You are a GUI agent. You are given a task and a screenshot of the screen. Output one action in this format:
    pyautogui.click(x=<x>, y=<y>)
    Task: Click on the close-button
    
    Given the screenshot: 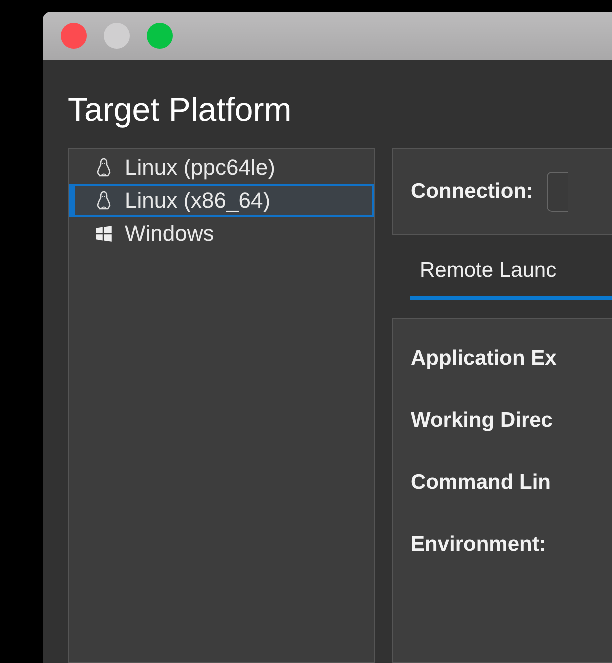 What is the action you would take?
    pyautogui.click(x=74, y=36)
    